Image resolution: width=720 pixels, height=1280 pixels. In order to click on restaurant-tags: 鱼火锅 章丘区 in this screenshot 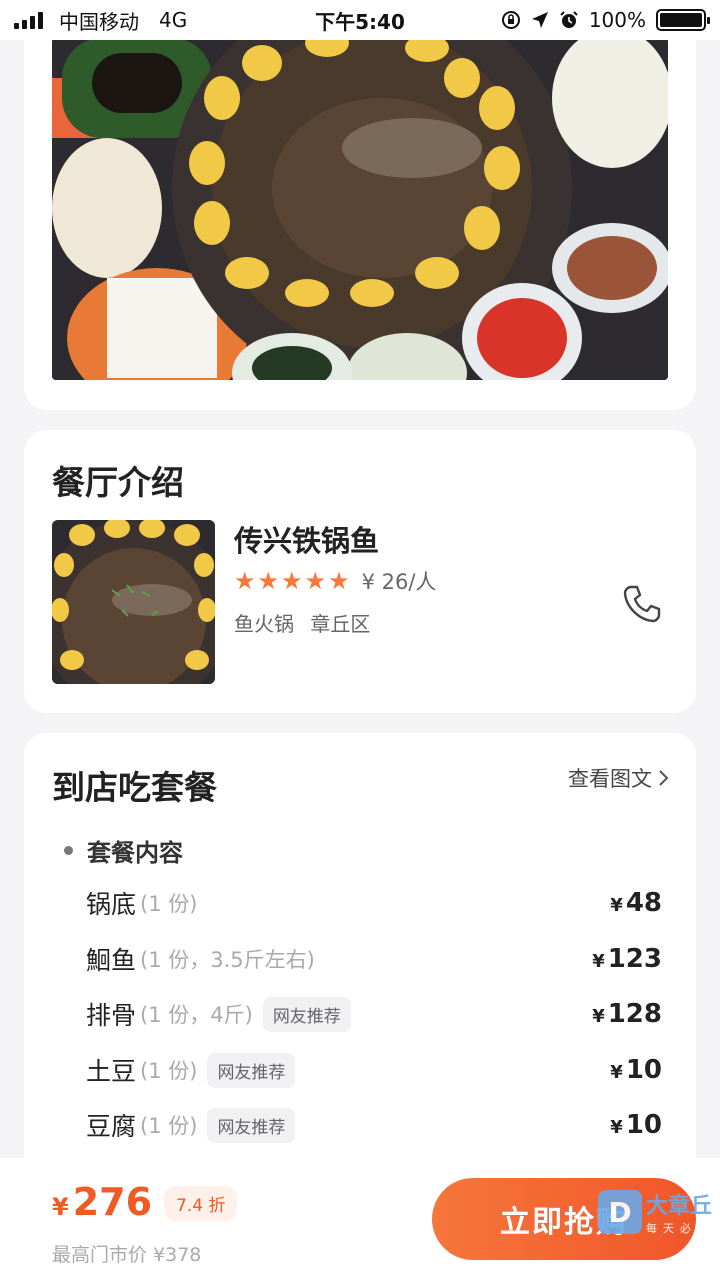, I will do `click(302, 622)`.